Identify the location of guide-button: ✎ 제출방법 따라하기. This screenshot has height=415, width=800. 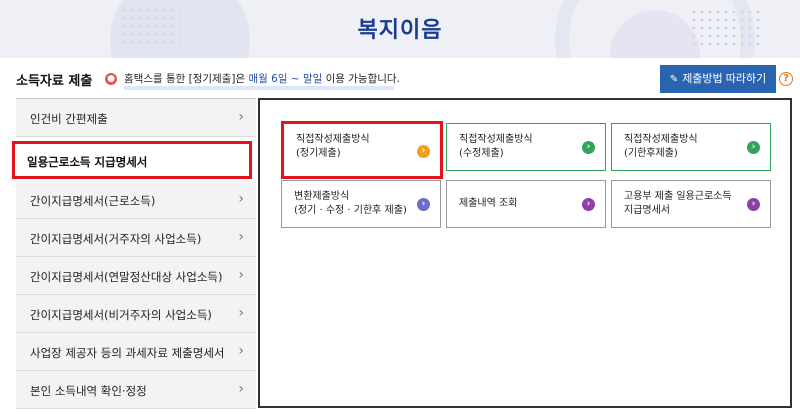
(718, 79).